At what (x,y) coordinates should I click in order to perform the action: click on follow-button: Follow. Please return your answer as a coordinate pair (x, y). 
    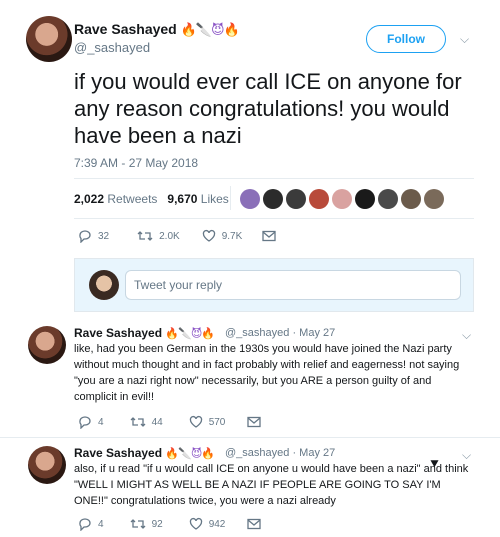
    Looking at the image, I should click on (406, 39).